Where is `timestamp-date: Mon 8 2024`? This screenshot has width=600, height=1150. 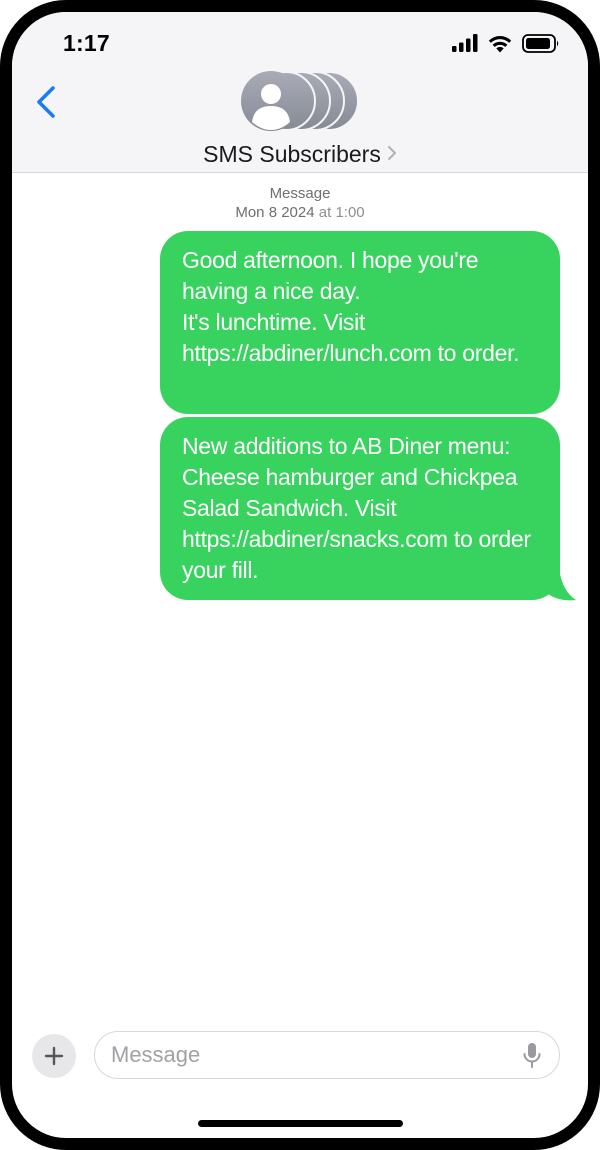 timestamp-date: Mon 8 2024 is located at coordinates (275, 212).